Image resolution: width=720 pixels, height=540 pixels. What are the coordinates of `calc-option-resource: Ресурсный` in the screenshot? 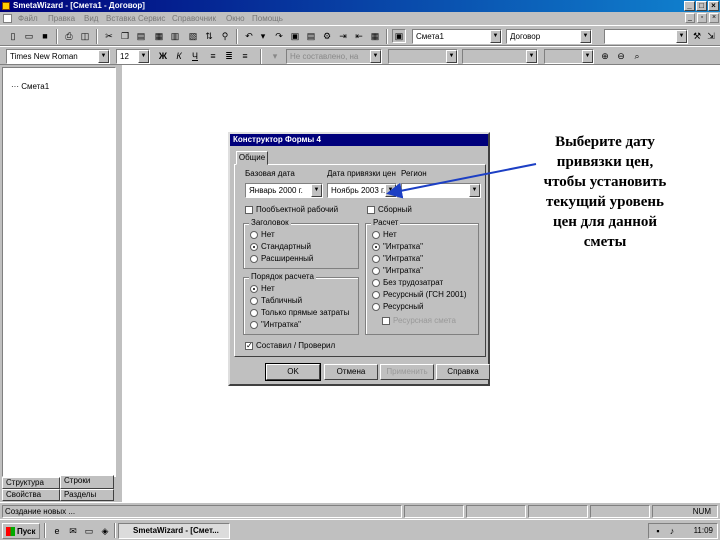 It's located at (397, 306).